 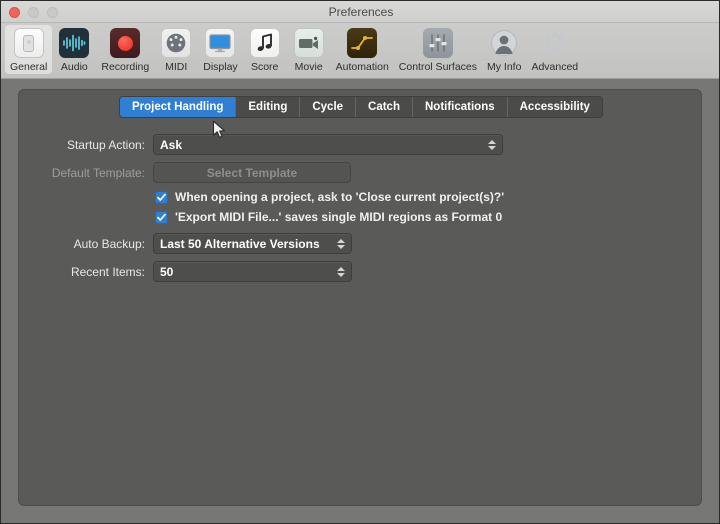 I want to click on toolbar-item-advanced: Advanced, so click(x=554, y=49).